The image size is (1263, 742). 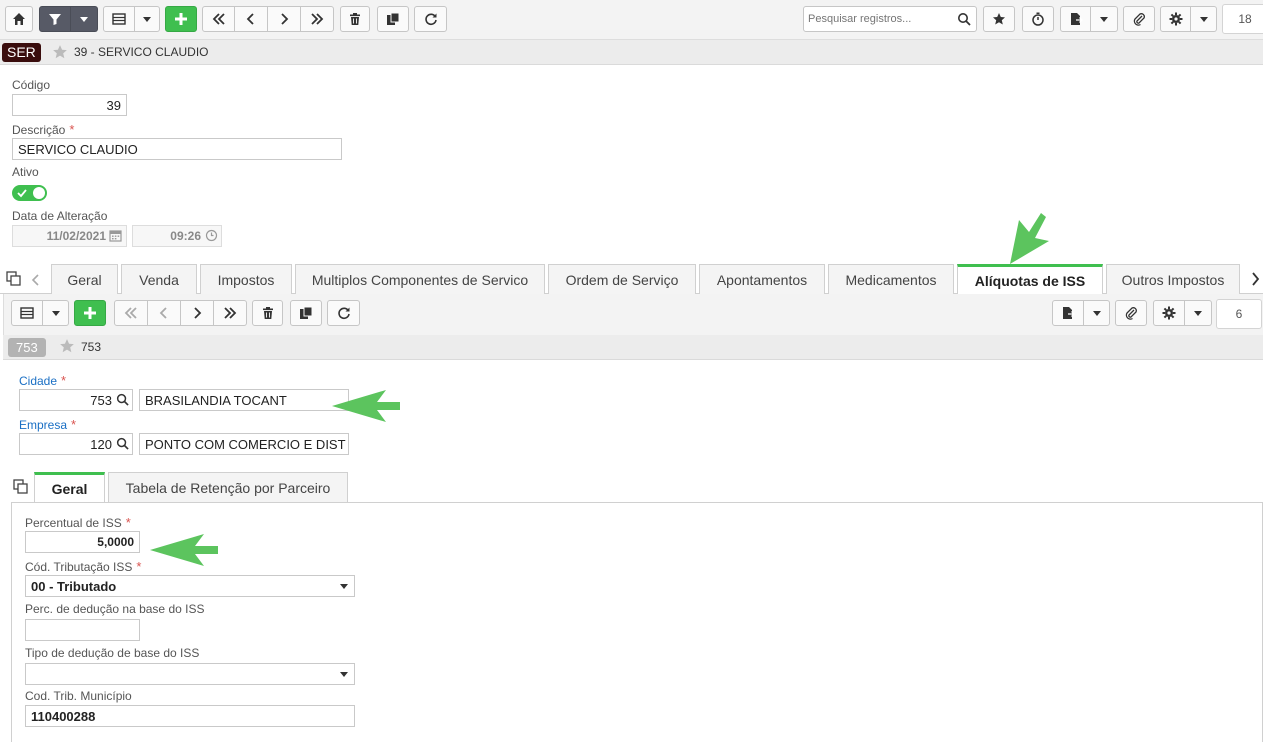 What do you see at coordinates (1104, 19) in the screenshot?
I see `export-dropdown-button` at bounding box center [1104, 19].